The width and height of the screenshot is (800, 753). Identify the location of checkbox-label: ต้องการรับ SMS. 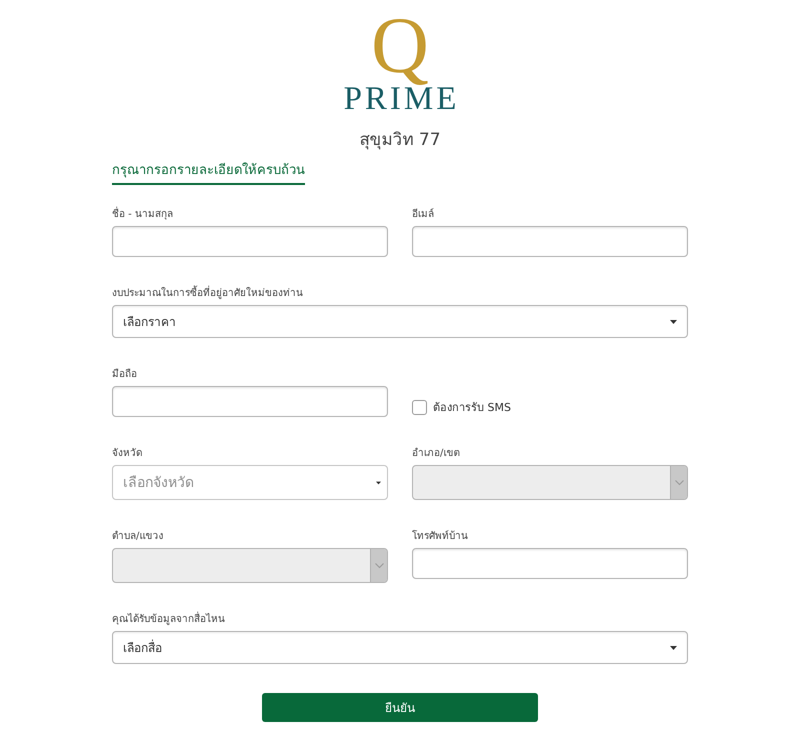
(472, 407).